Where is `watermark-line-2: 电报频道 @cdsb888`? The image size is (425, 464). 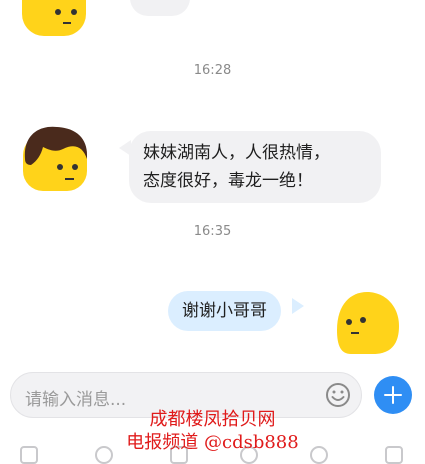
watermark-line-2: 电报频道 @cdsb888 is located at coordinates (212, 442).